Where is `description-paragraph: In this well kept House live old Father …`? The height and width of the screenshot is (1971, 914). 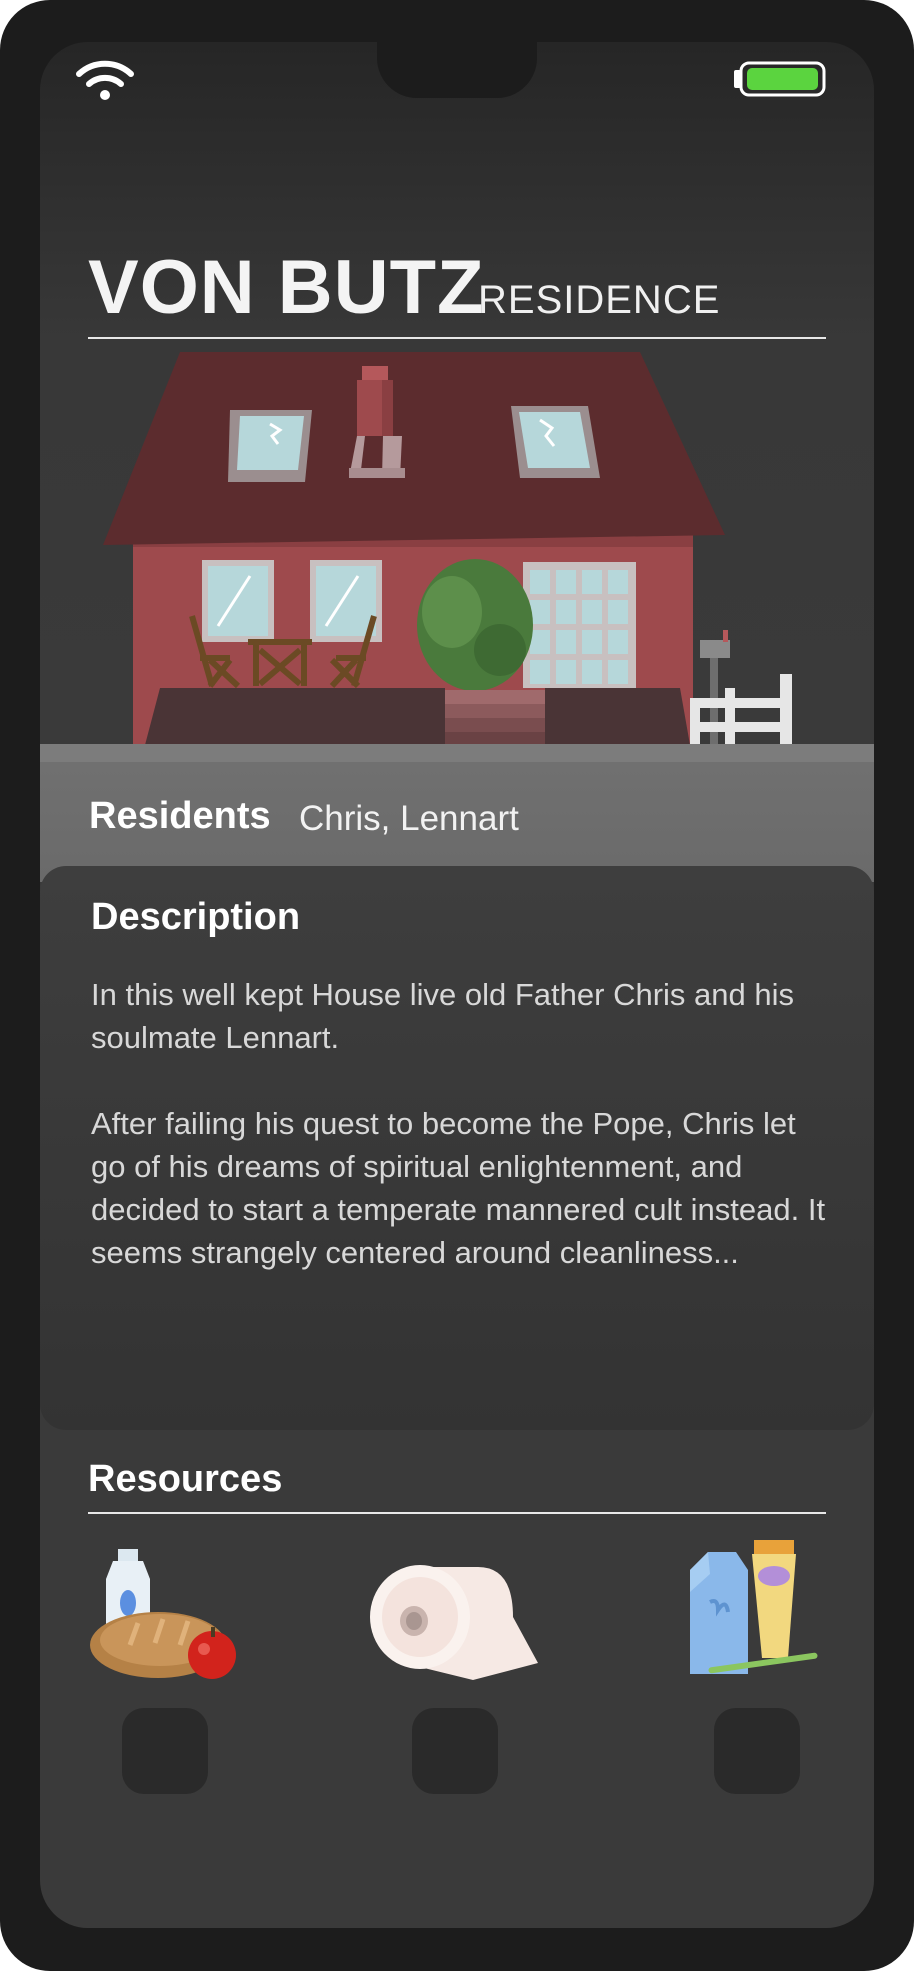 description-paragraph: In this well kept House live old Father … is located at coordinates (442, 1016).